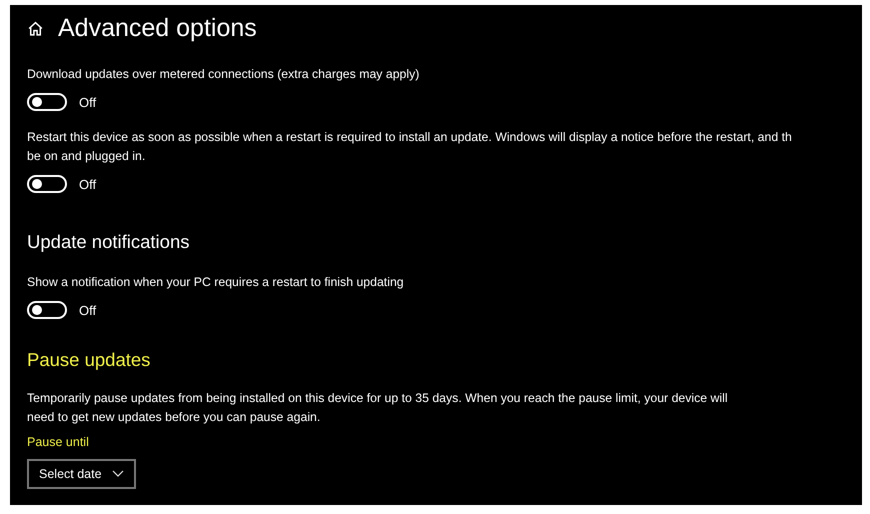  What do you see at coordinates (216, 282) in the screenshot?
I see `setting-label: Show a notification when your PC requires a restart to finish updating` at bounding box center [216, 282].